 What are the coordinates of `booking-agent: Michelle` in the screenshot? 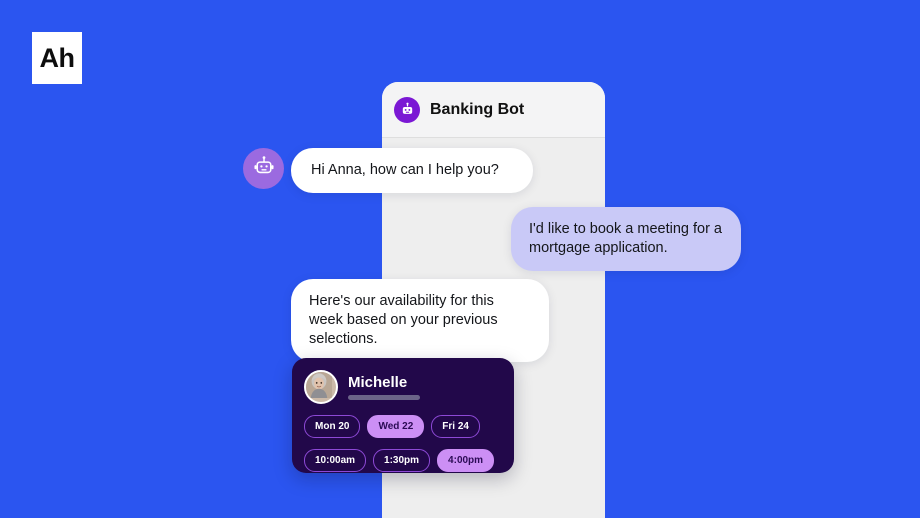 It's located at (403, 387).